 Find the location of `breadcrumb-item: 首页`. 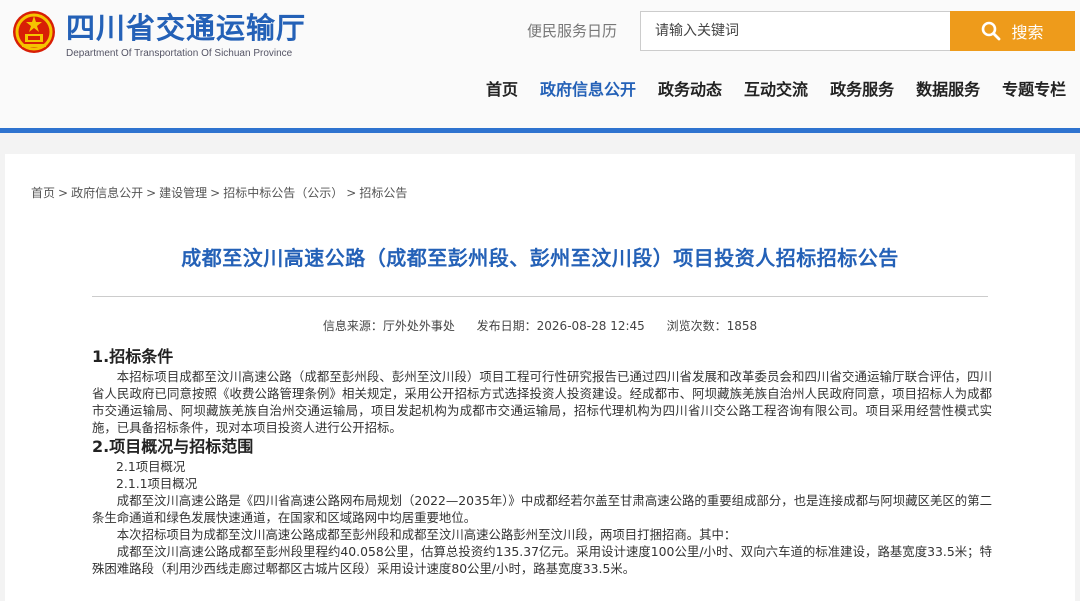

breadcrumb-item: 首页 is located at coordinates (43, 193).